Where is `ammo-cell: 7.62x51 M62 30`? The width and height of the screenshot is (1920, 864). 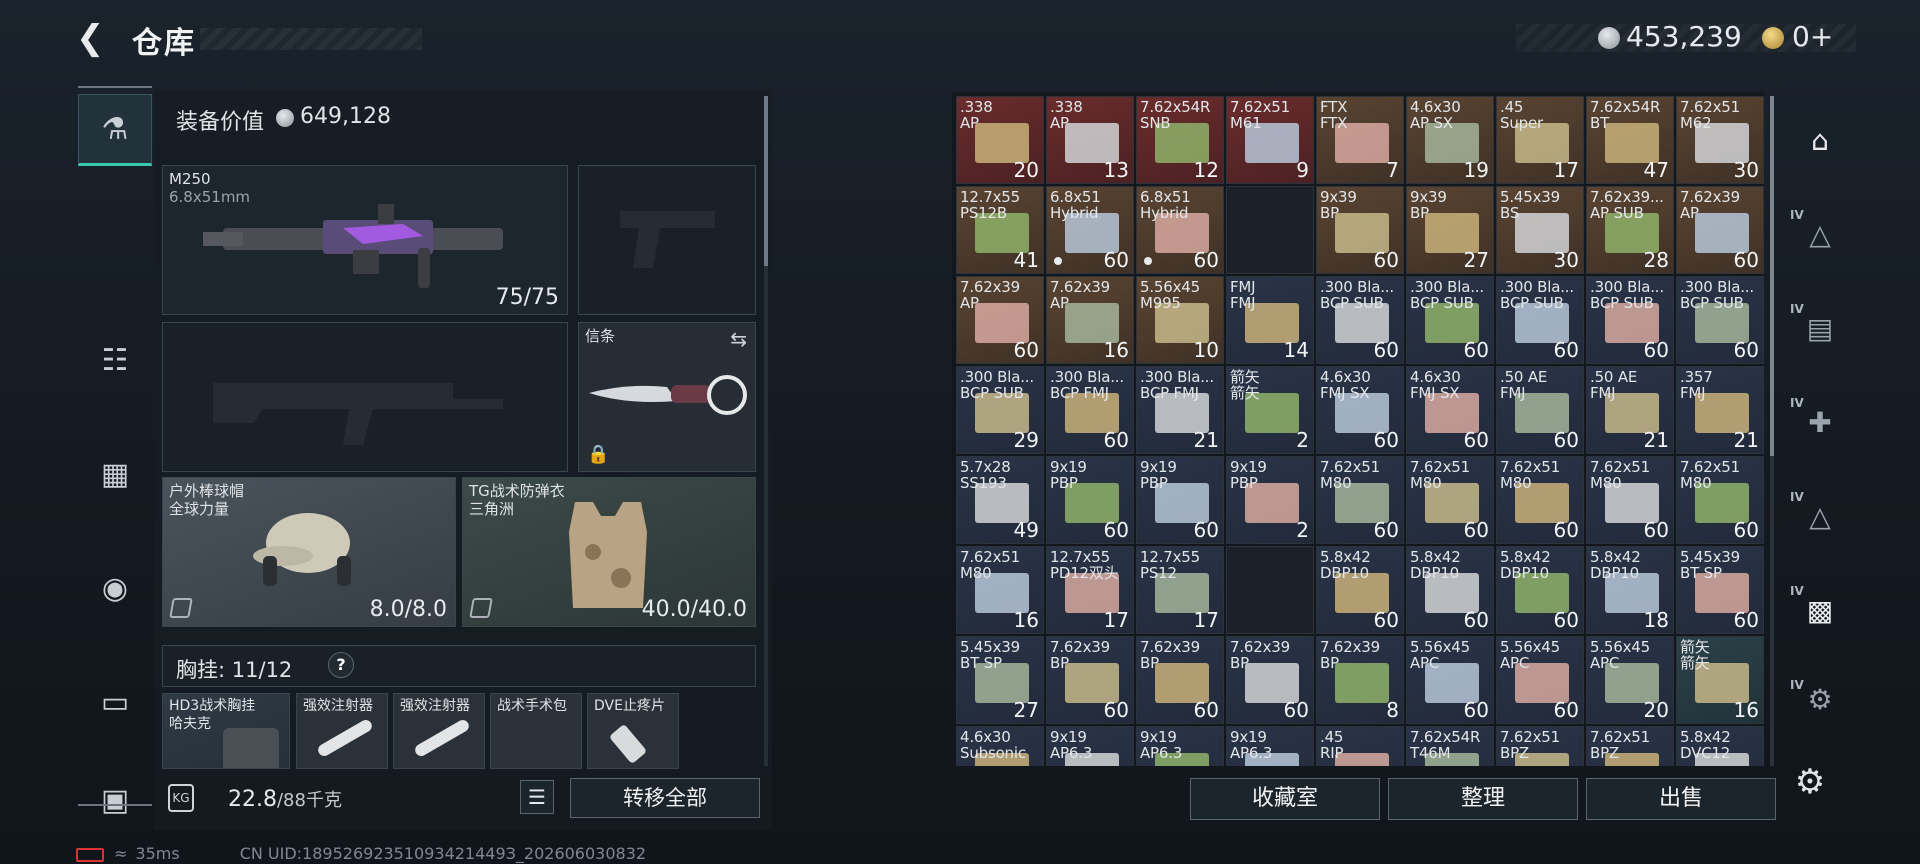 ammo-cell: 7.62x51 M62 30 is located at coordinates (1720, 140).